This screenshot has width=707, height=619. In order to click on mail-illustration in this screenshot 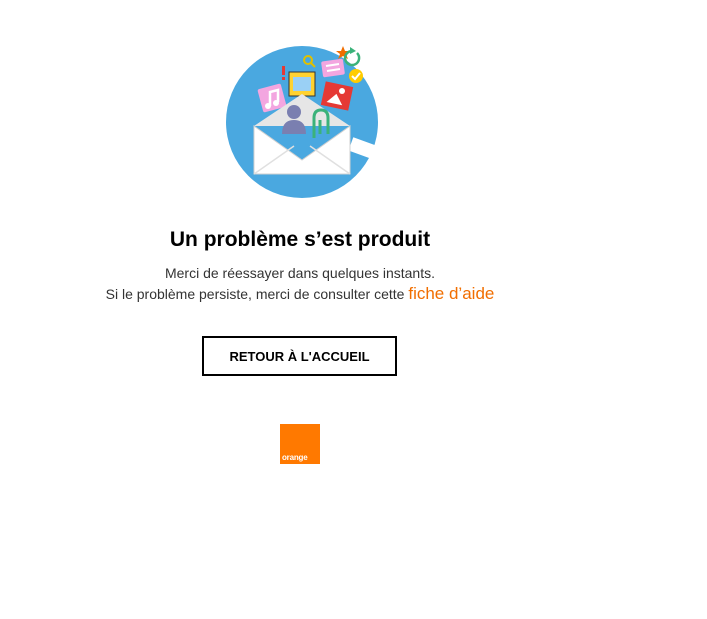, I will do `click(302, 122)`.